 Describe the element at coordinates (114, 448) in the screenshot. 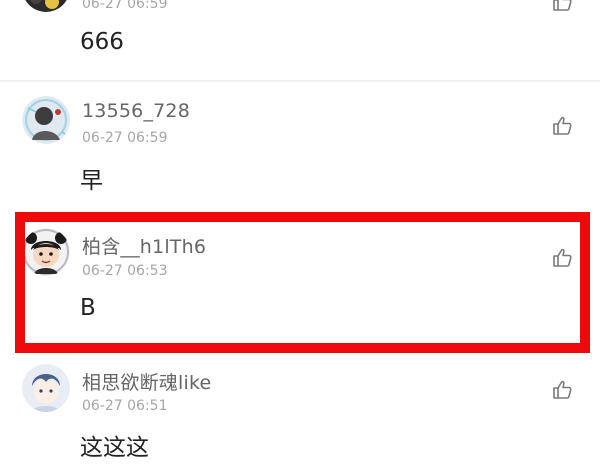

I see `comment-text: 这这这` at that location.